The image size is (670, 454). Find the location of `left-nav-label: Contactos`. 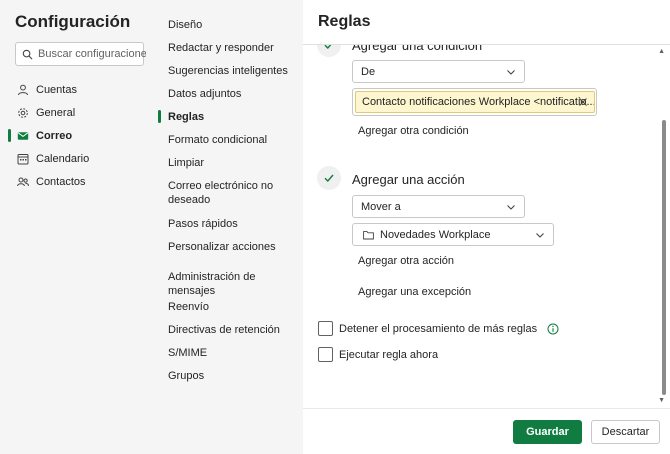

left-nav-label: Contactos is located at coordinates (61, 181).